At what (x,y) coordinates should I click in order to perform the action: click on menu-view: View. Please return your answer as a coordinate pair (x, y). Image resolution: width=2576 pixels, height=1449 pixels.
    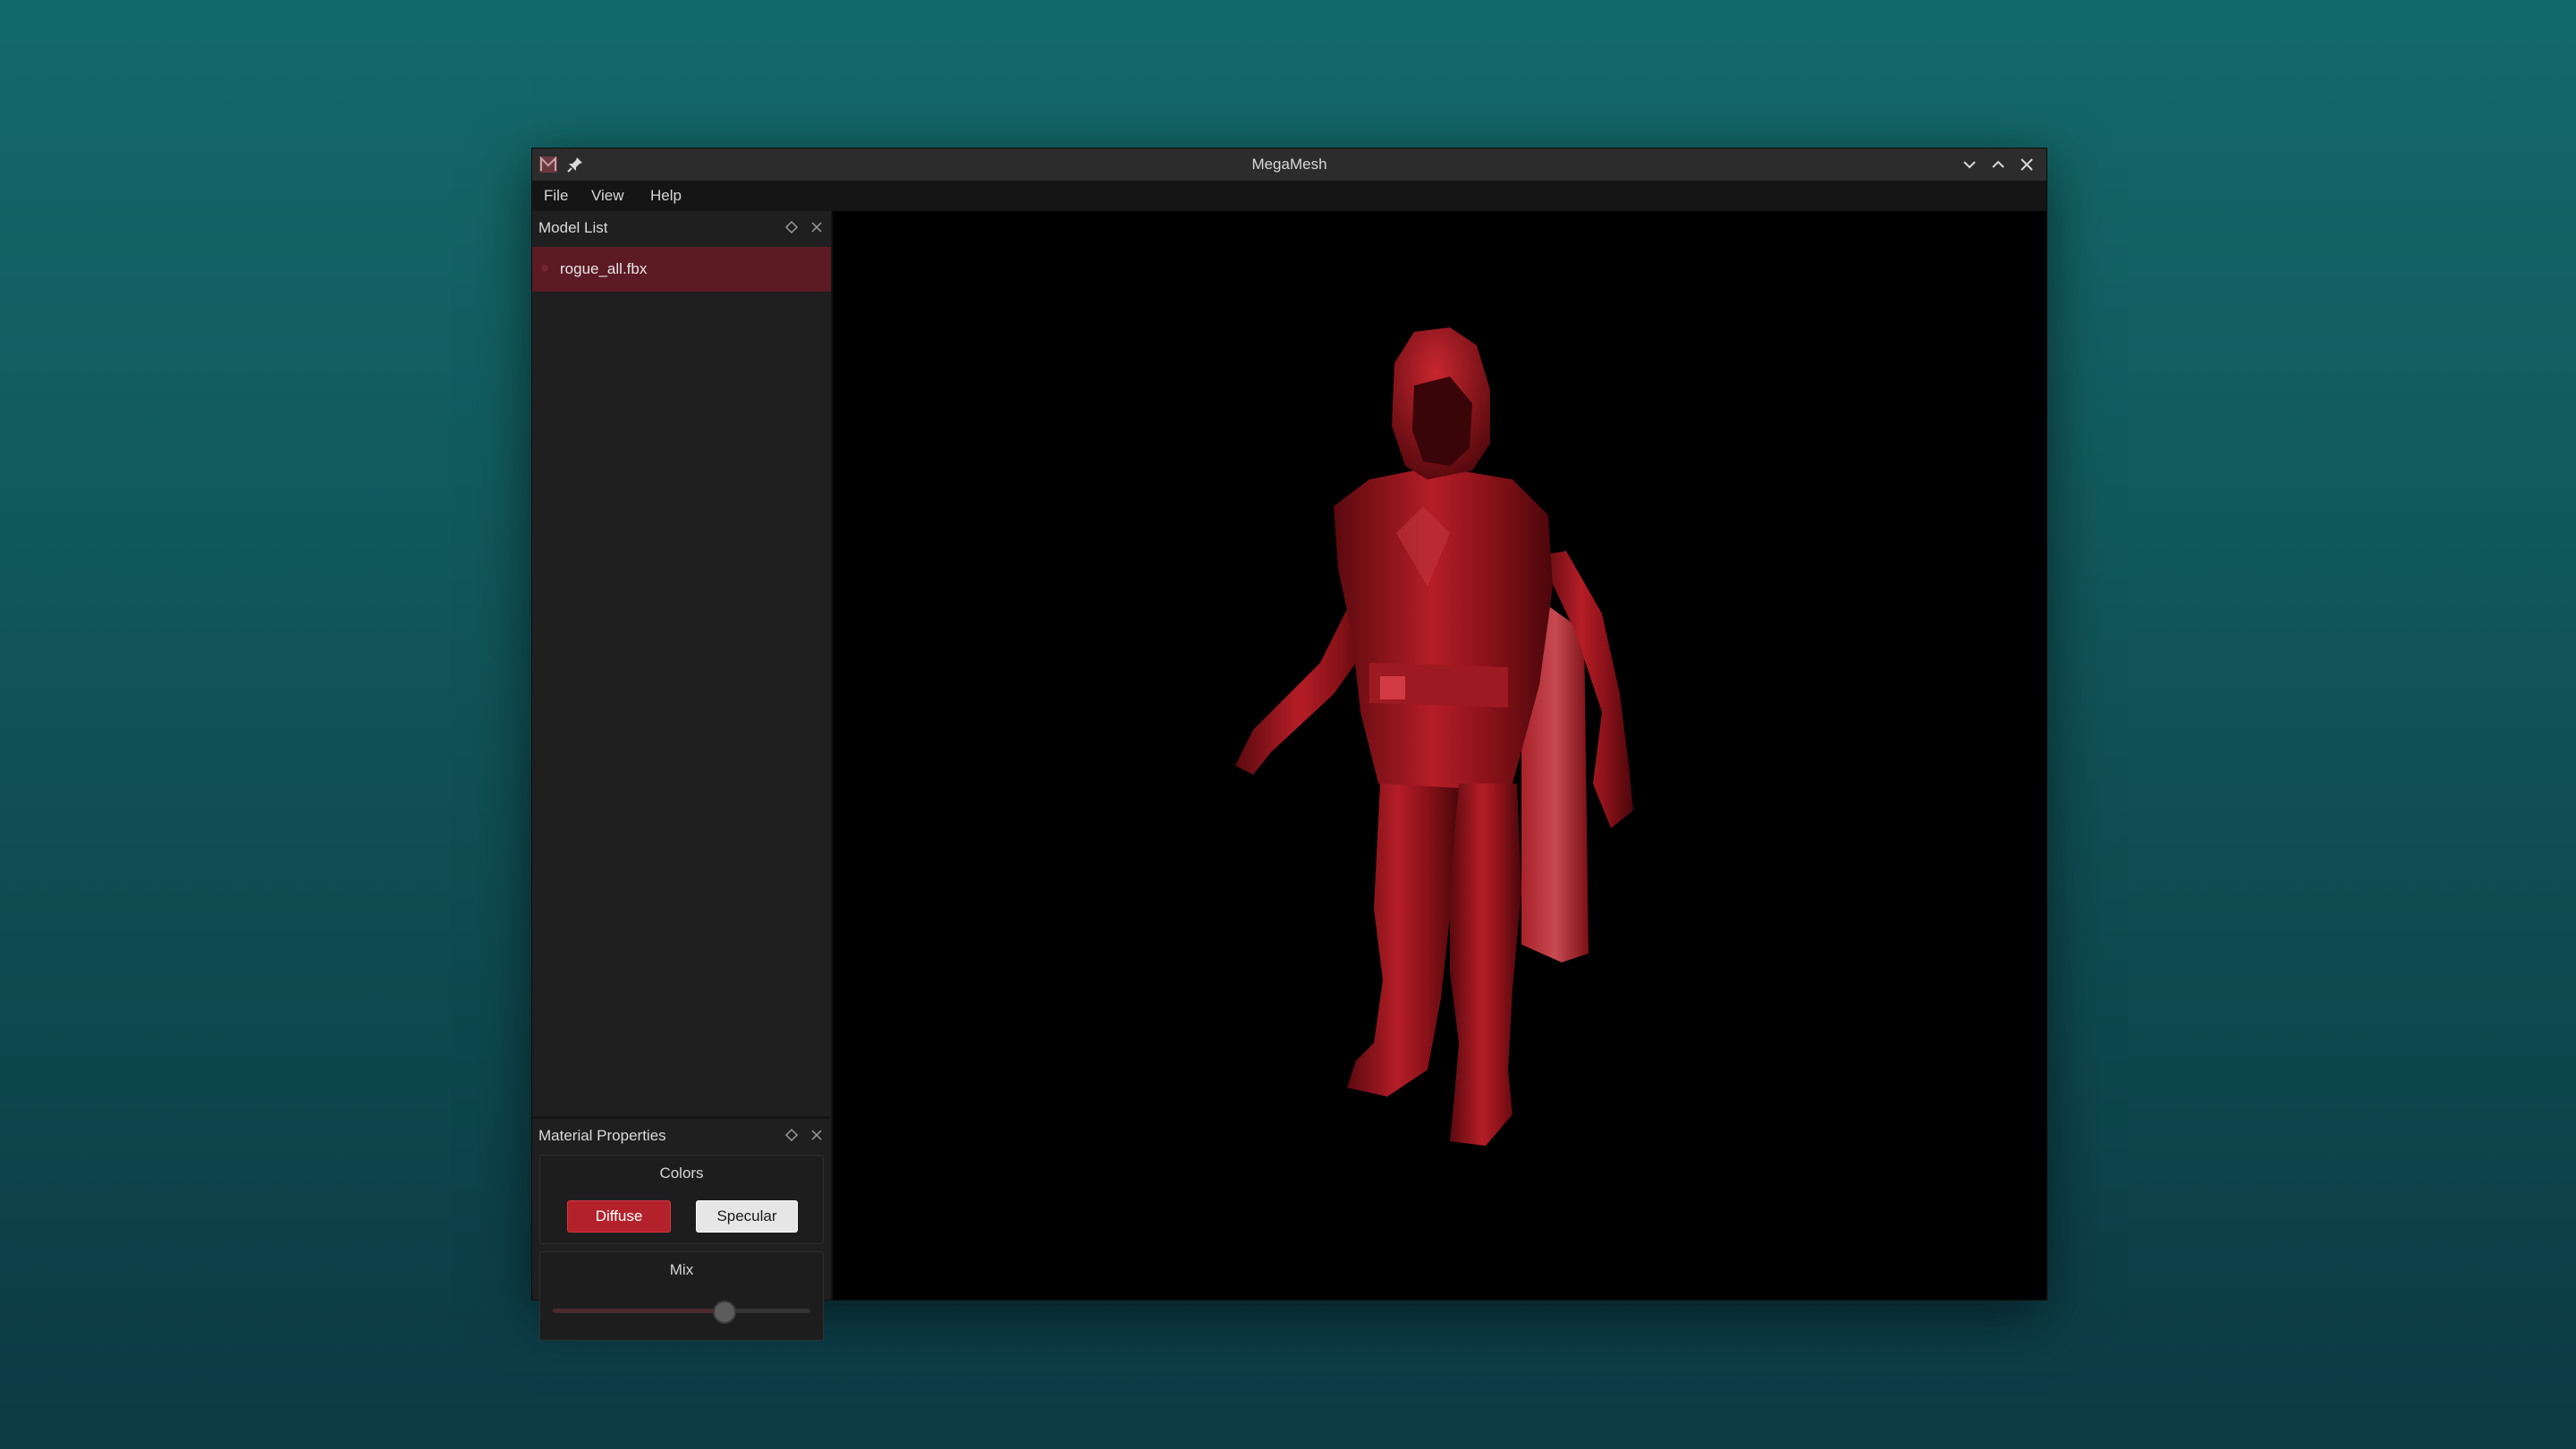
    Looking at the image, I should click on (607, 196).